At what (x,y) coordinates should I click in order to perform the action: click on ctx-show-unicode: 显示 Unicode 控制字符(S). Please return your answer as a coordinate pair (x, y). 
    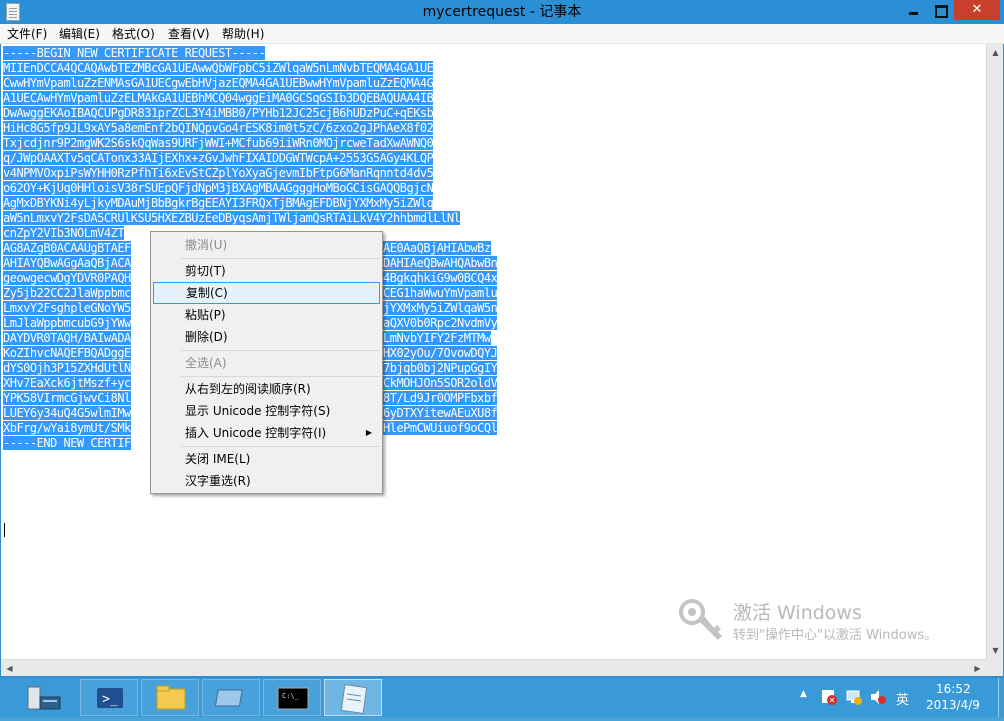
    Looking at the image, I should click on (266, 411).